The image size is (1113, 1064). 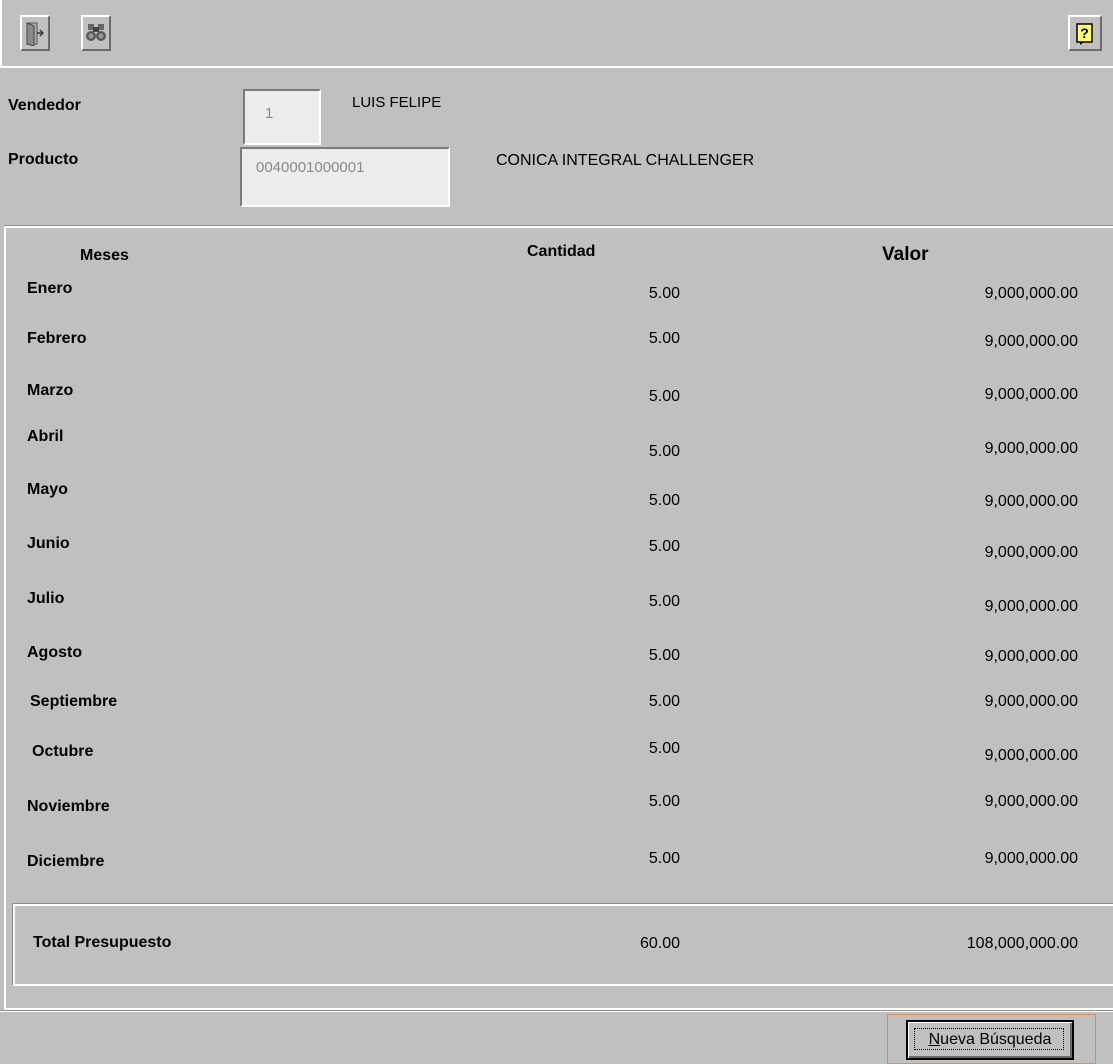 I want to click on total-valor: 108,000,000.00, so click(x=1022, y=943).